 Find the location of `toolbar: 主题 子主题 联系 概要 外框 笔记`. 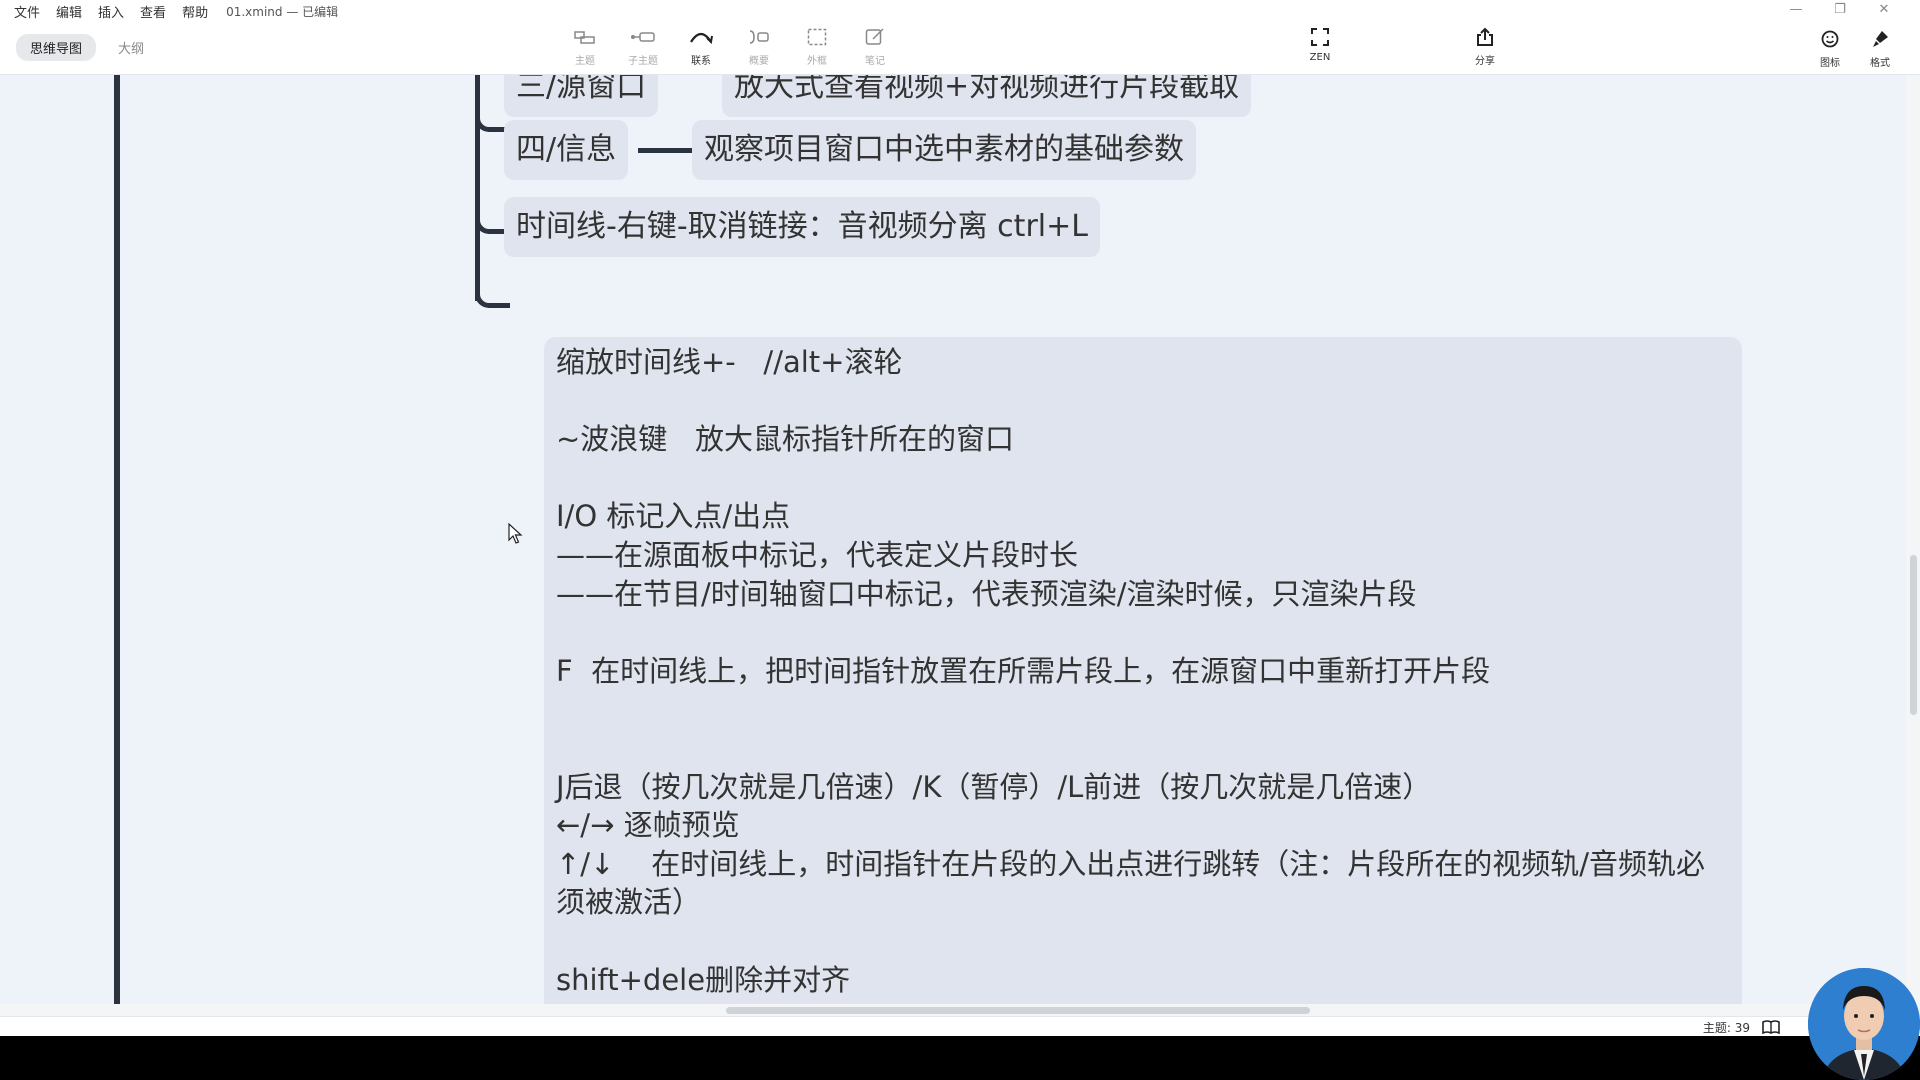

toolbar: 主题 子主题 联系 概要 外框 笔记 is located at coordinates (730, 45).